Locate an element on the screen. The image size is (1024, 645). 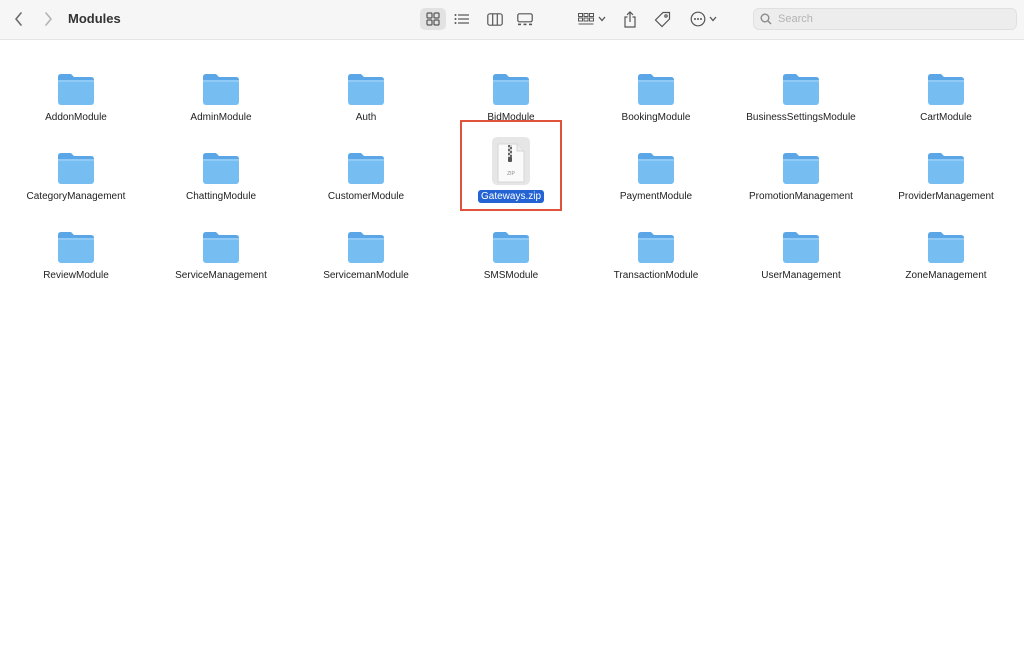
share-button is located at coordinates (630, 19).